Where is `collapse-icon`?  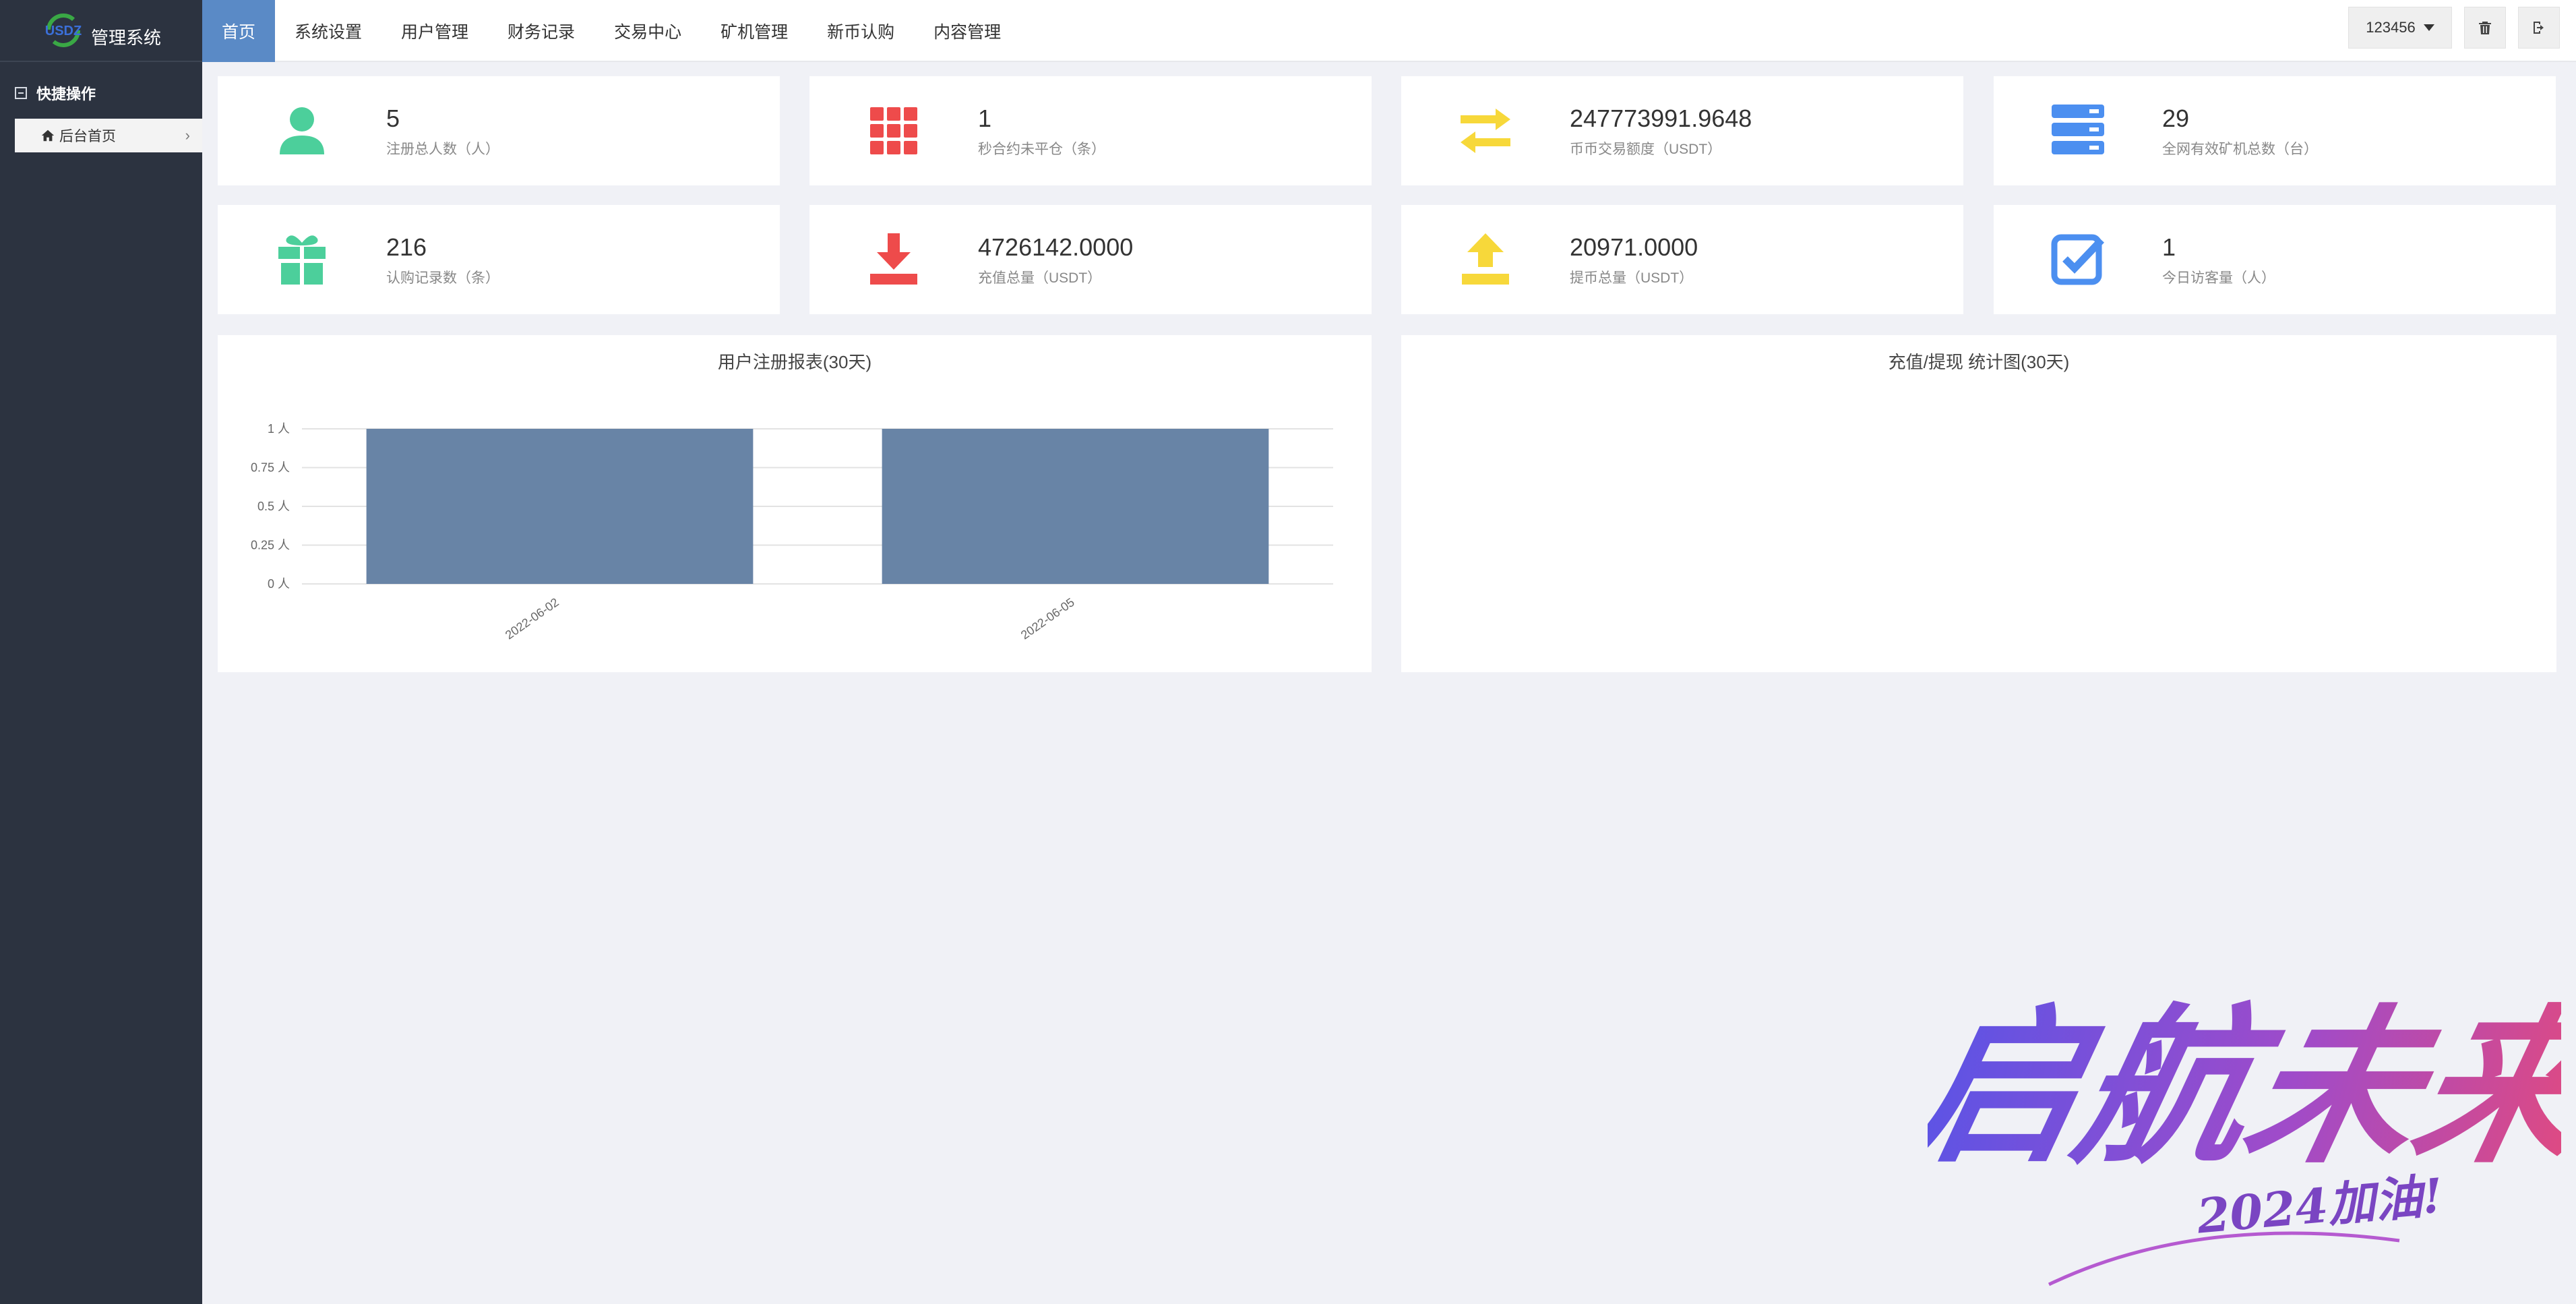 collapse-icon is located at coordinates (21, 93).